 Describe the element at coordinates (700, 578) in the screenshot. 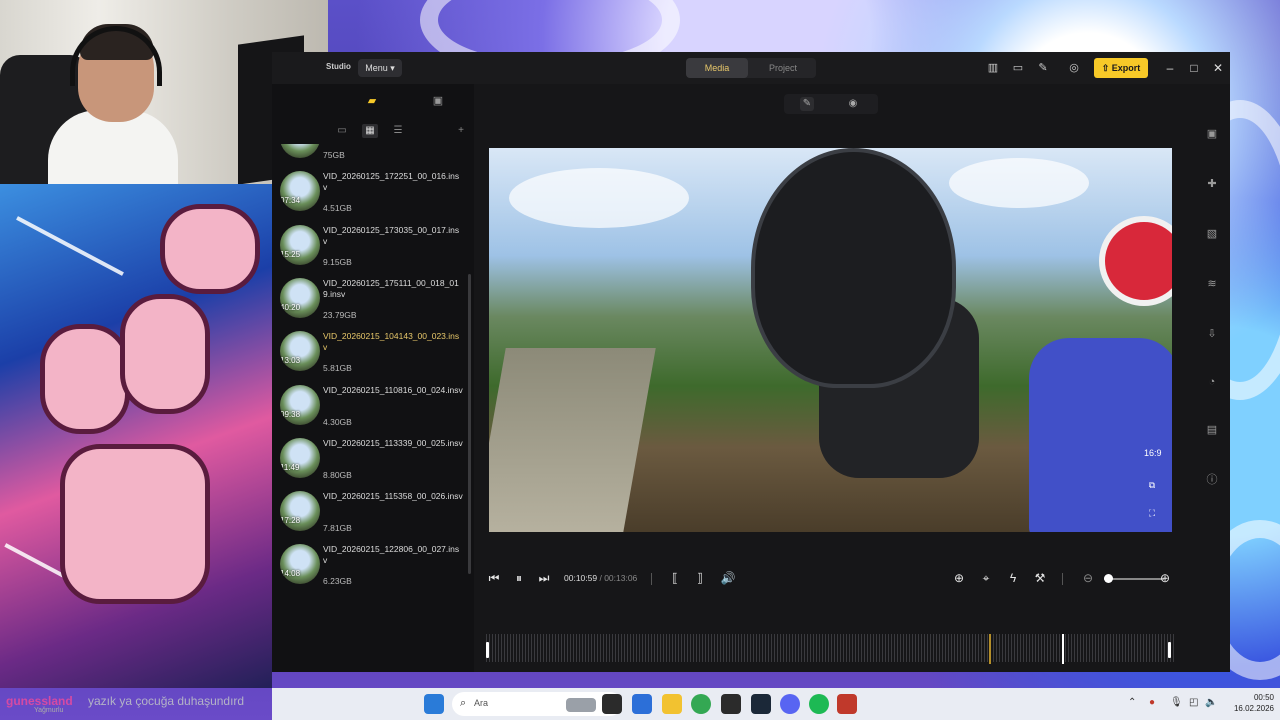

I see `trim-end-icon: ⟧` at that location.